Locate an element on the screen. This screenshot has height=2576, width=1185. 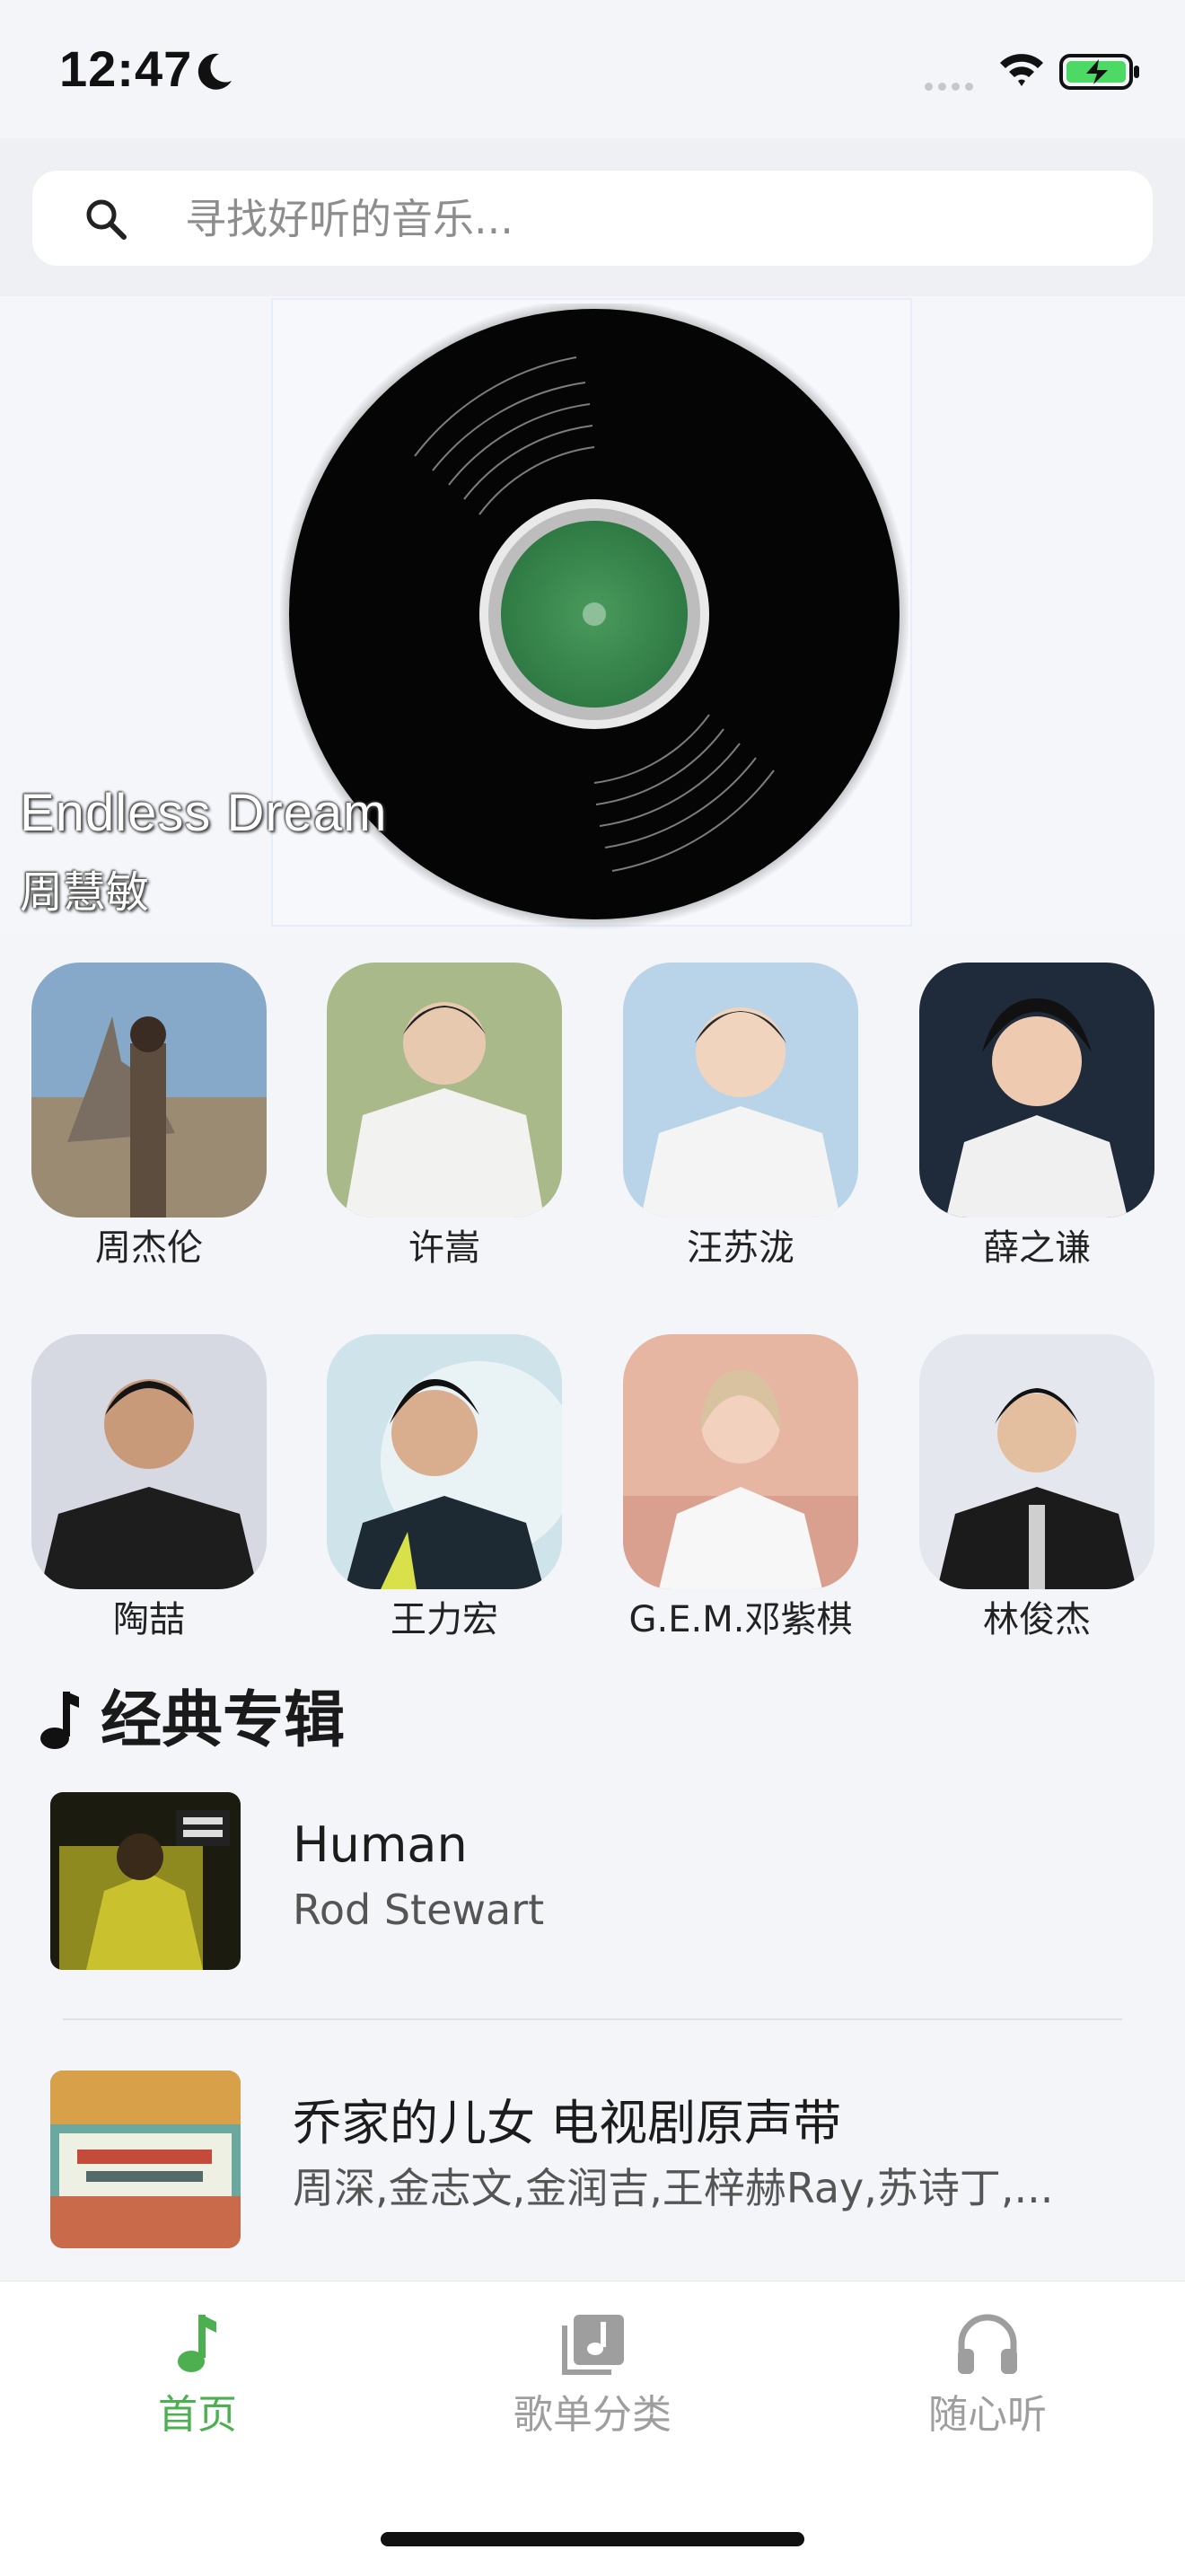
album-artists: Rod Stewart is located at coordinates (419, 1910).